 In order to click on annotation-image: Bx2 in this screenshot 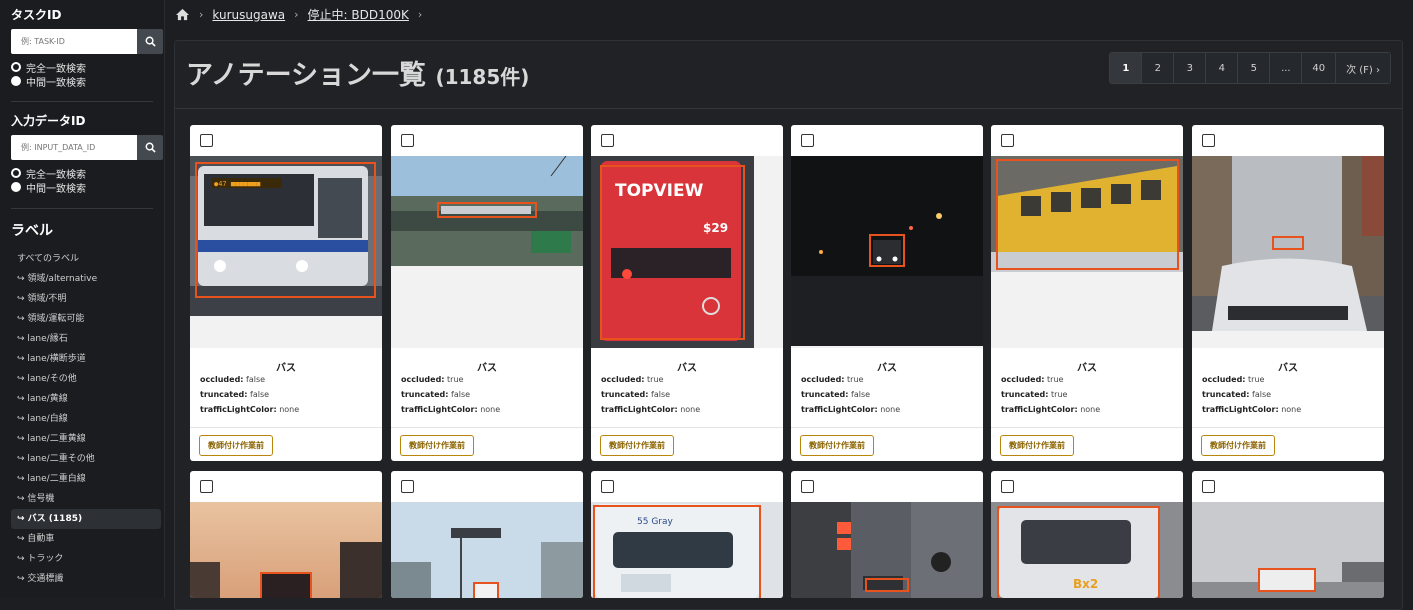, I will do `click(1087, 550)`.